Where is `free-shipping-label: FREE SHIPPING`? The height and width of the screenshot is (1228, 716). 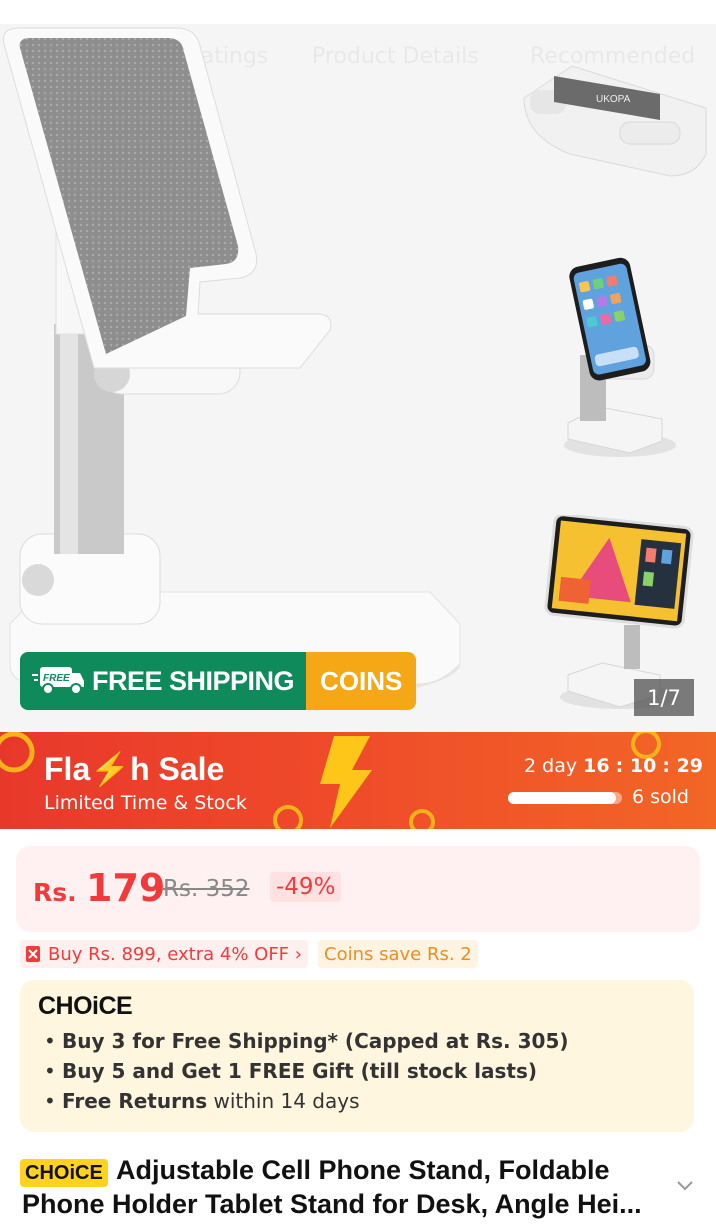
free-shipping-label: FREE SHIPPING is located at coordinates (193, 680).